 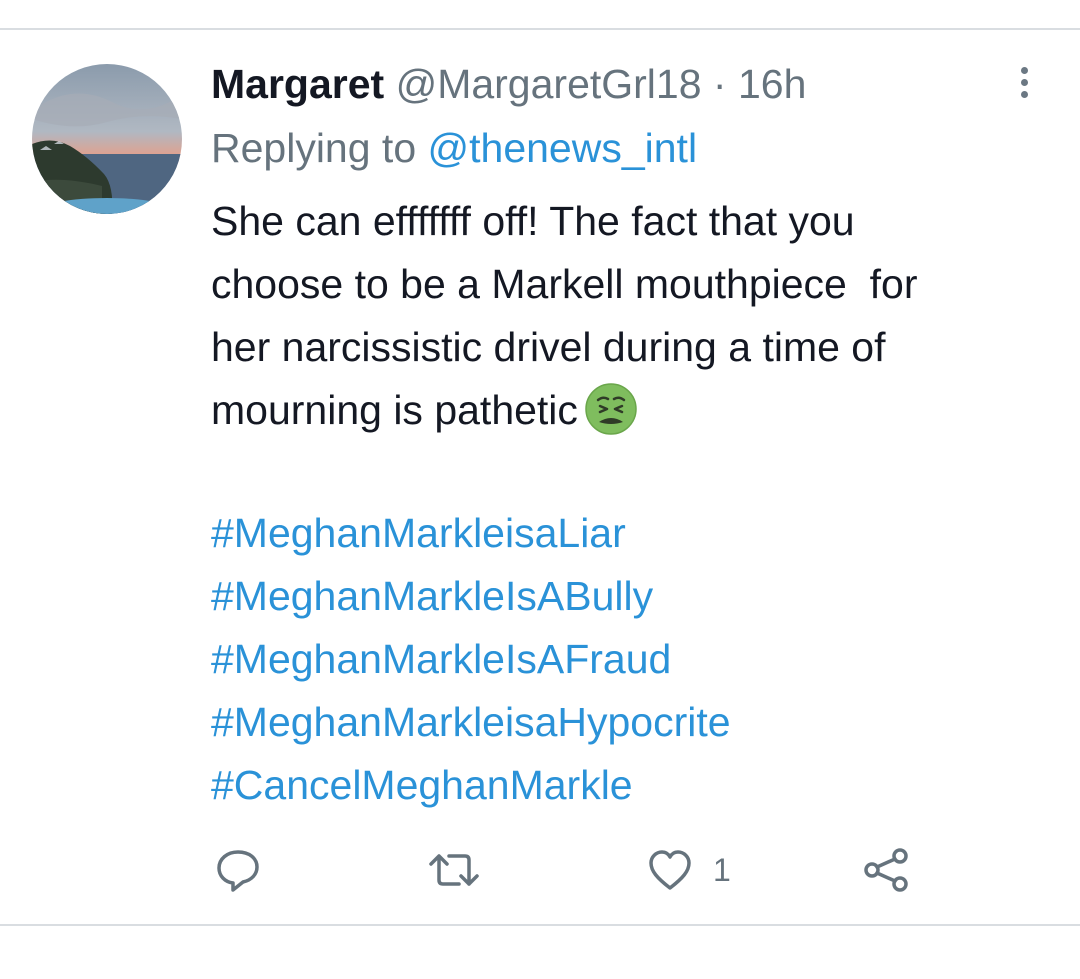 What do you see at coordinates (471, 785) in the screenshot?
I see `hashtag-link: #CancelMeghanMarkle` at bounding box center [471, 785].